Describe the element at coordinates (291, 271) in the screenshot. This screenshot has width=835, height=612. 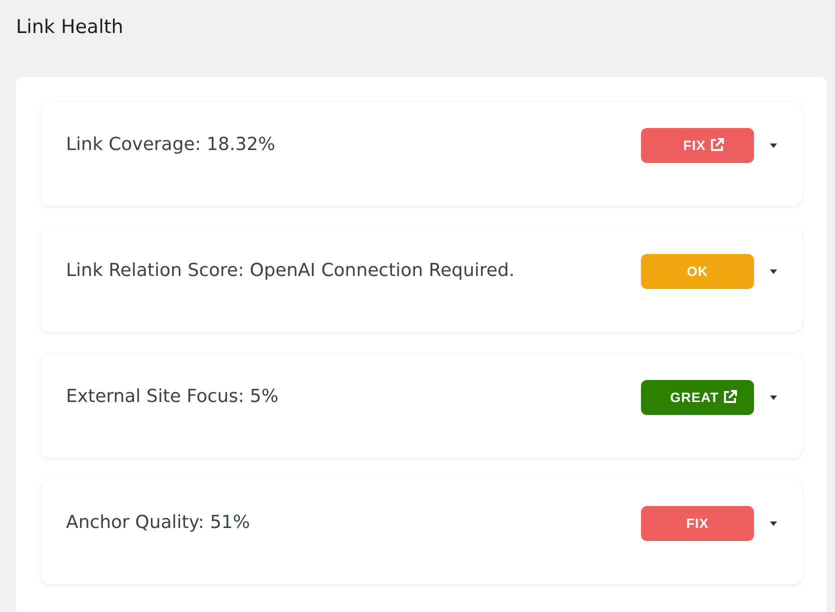
I see `metric-label: Link Relation Score: OpenAI Connection Required.` at that location.